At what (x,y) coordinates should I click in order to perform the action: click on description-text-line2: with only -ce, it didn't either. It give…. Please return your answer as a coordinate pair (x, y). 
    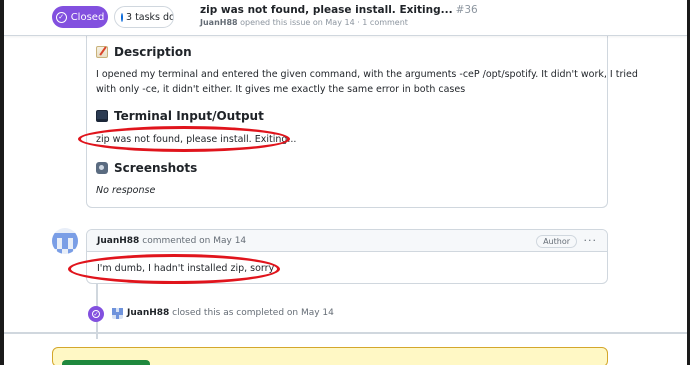
    Looking at the image, I should click on (281, 89).